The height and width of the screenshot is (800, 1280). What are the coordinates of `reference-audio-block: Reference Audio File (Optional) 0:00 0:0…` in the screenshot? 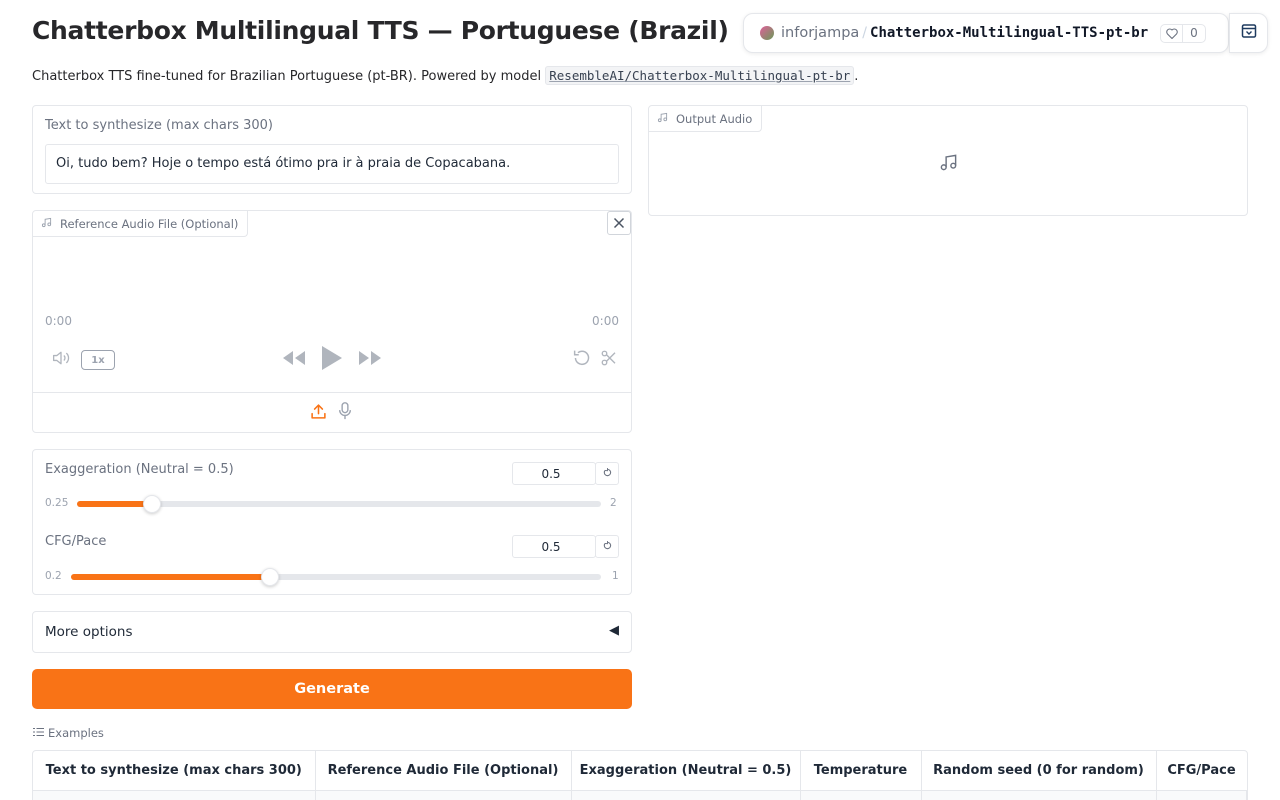 It's located at (332, 321).